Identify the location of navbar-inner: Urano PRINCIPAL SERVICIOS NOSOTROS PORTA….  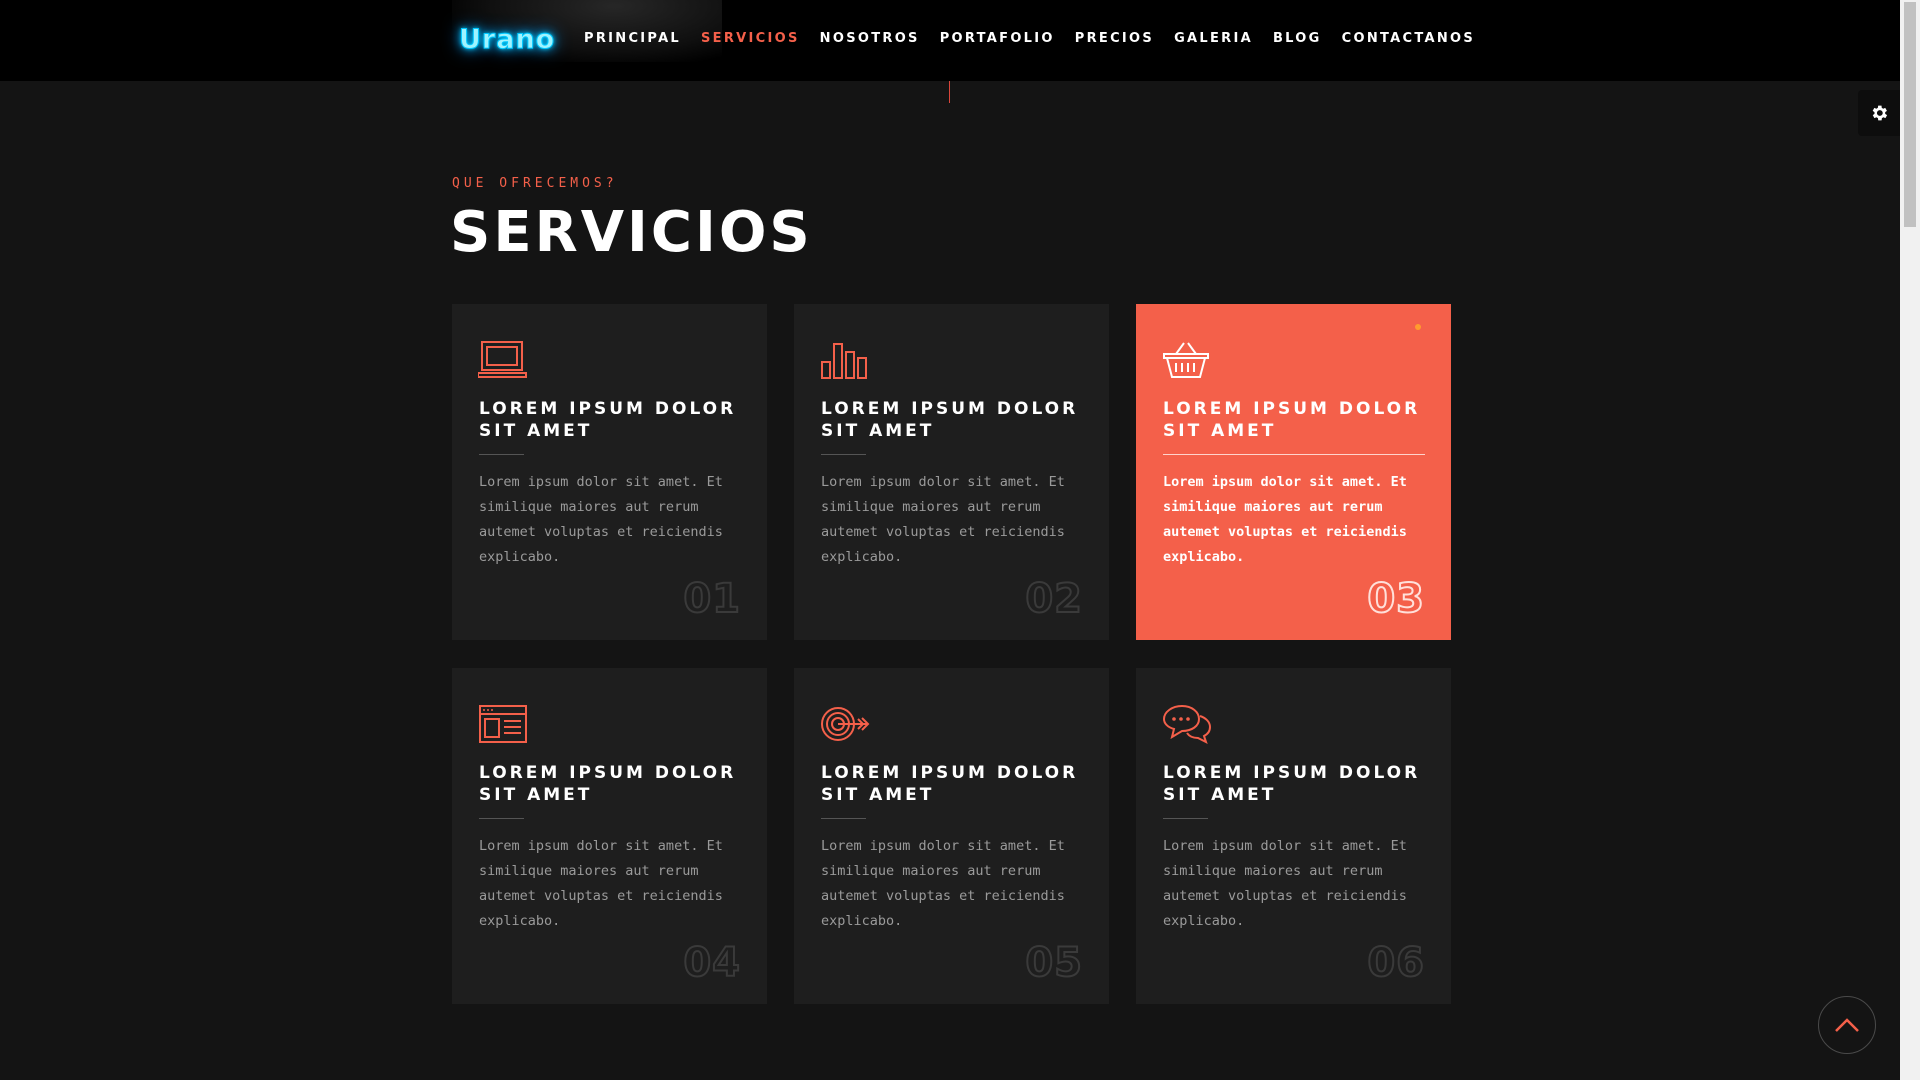
(962, 40).